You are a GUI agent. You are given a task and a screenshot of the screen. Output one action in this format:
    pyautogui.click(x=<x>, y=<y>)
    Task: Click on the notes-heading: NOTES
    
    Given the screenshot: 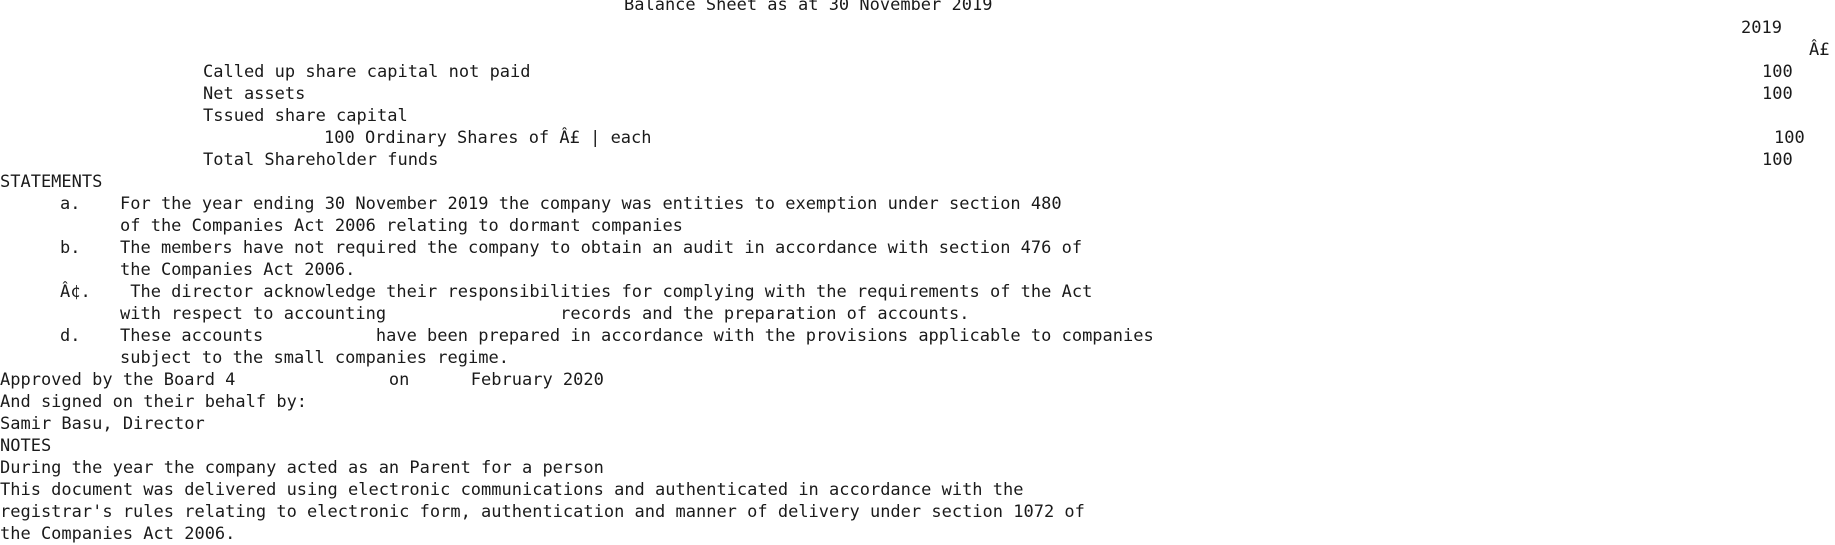 What is the action you would take?
    pyautogui.click(x=26, y=446)
    